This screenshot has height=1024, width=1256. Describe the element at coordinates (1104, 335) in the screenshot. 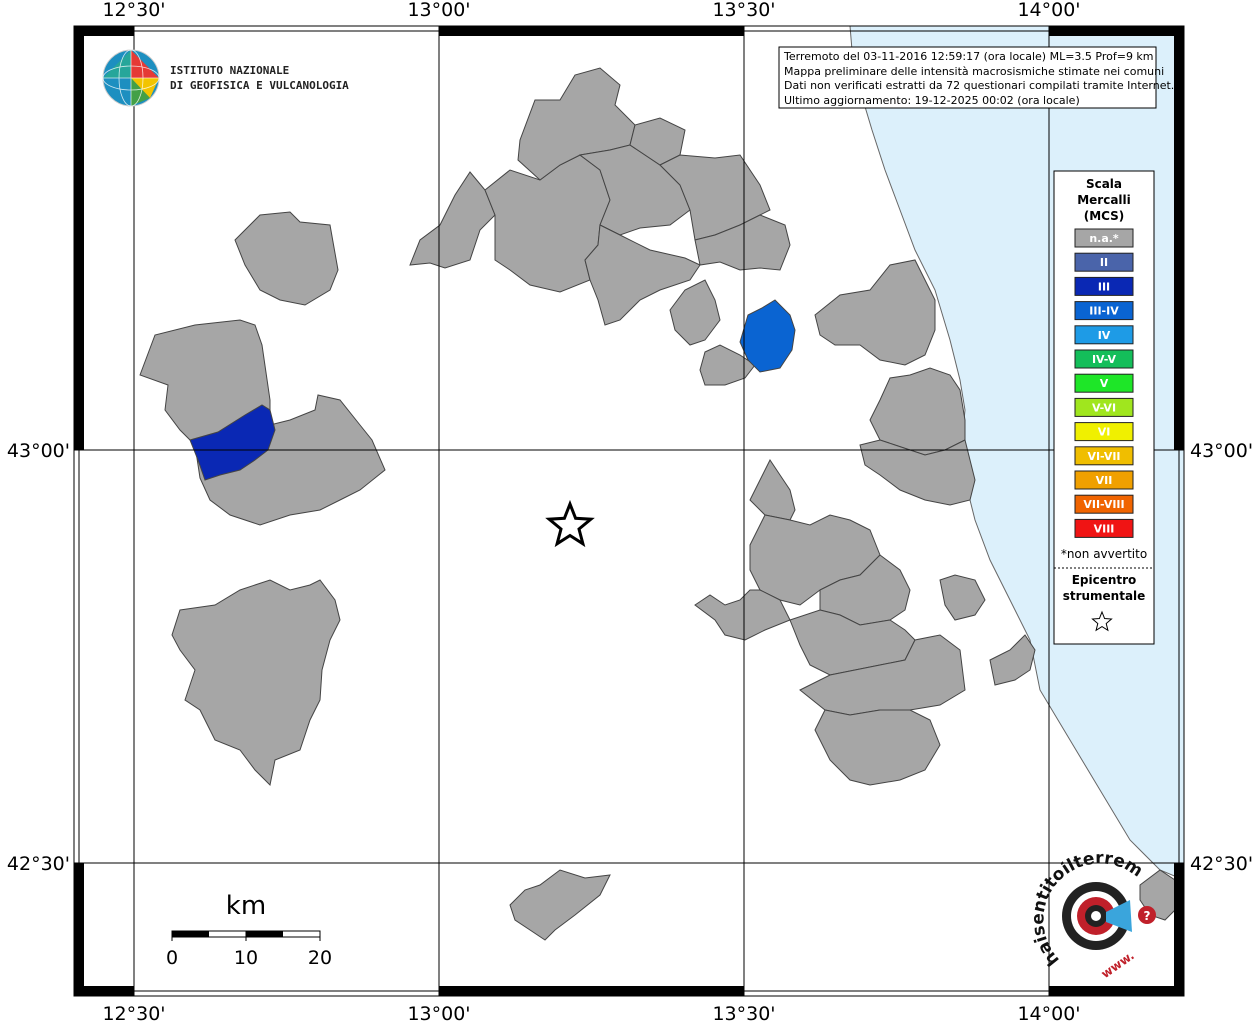

I see `legend-swatch-label: IV` at that location.